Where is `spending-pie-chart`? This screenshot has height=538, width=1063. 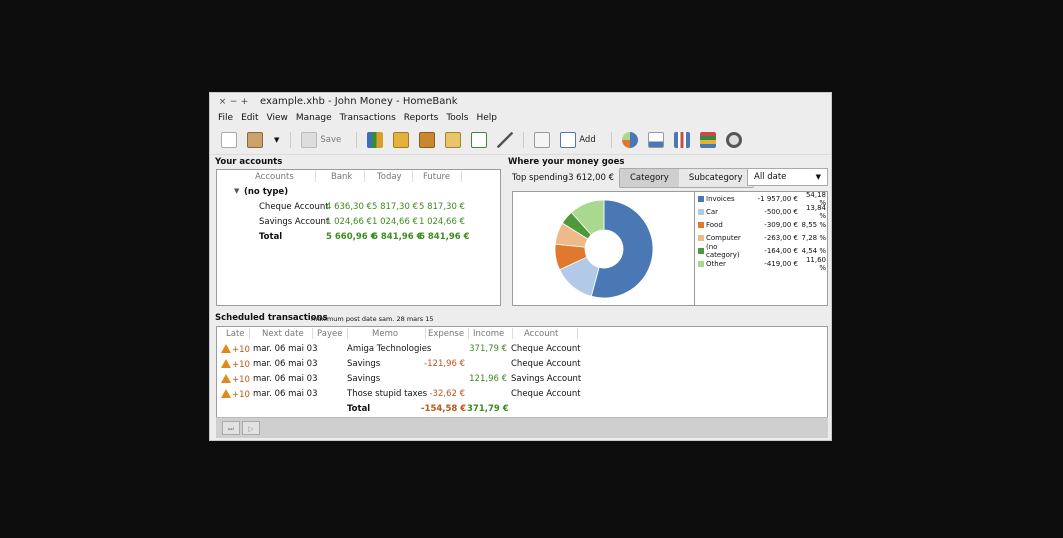
spending-pie-chart is located at coordinates (603, 248).